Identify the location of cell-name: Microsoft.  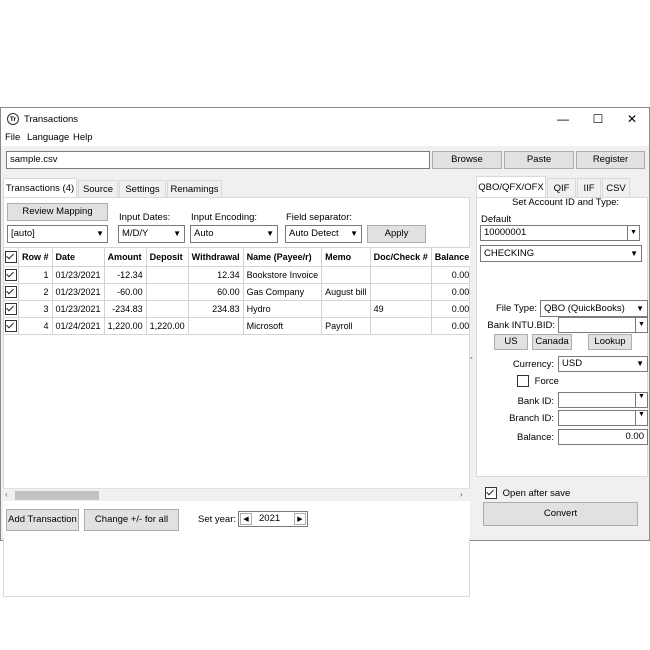
(282, 326).